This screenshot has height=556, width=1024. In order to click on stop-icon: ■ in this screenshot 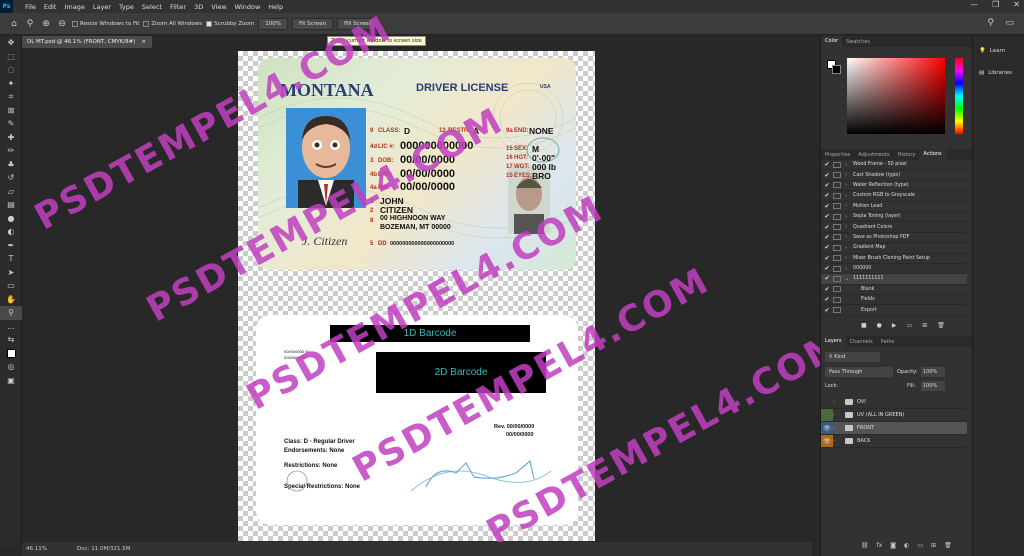, I will do `click(864, 325)`.